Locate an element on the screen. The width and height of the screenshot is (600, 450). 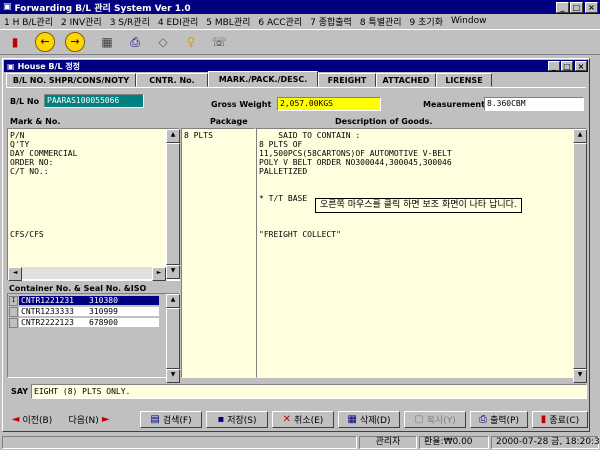
floppy-disk-icon: ▪ is located at coordinates (221, 419).